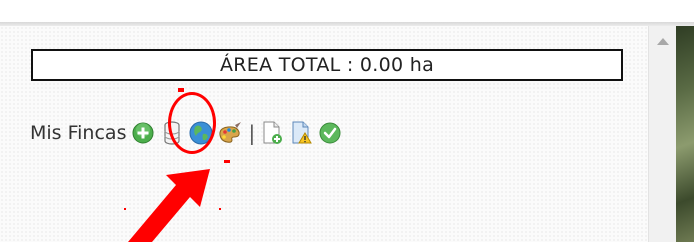 This screenshot has height=242, width=694. I want to click on check-icon, so click(330, 133).